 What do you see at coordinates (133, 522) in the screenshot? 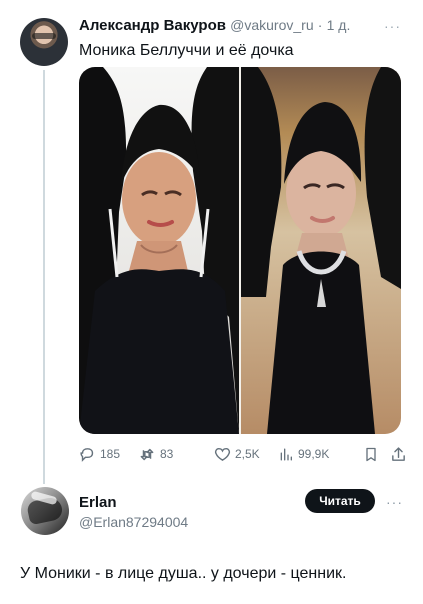
I see `reply-author-handle: @Erlan87294004` at bounding box center [133, 522].